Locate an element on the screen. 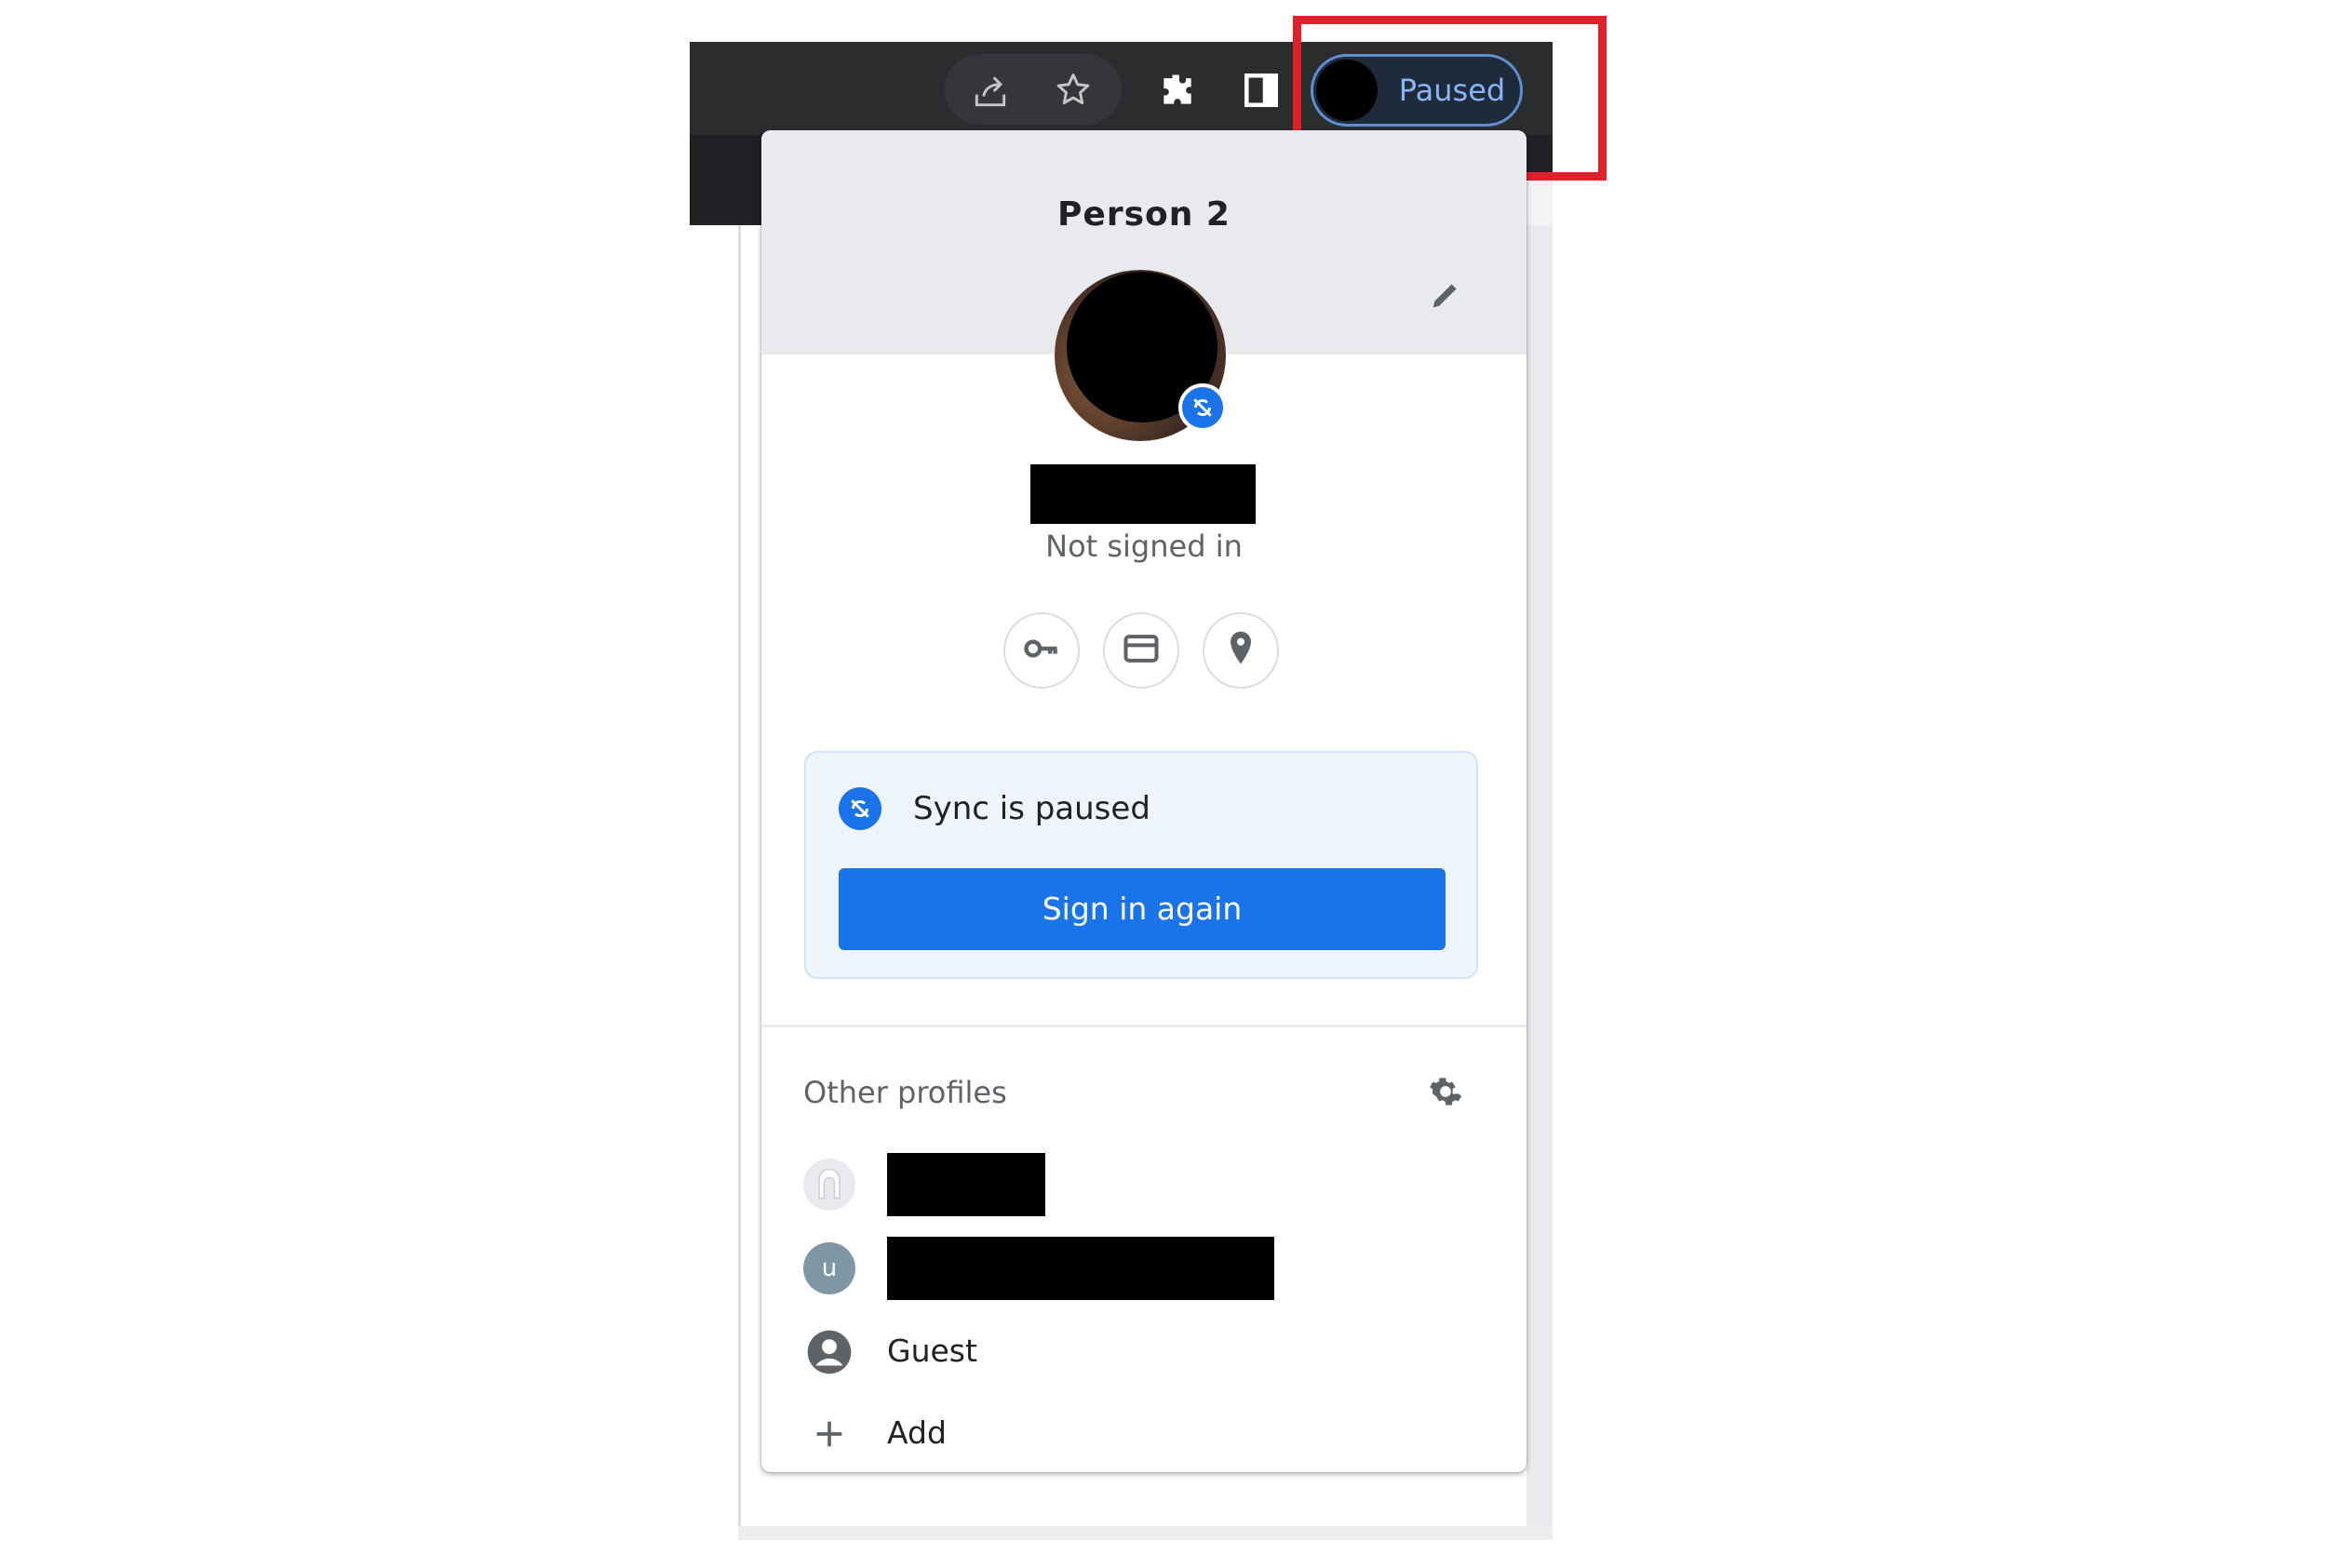 The width and height of the screenshot is (2327, 1568). star-icon is located at coordinates (1073, 90).